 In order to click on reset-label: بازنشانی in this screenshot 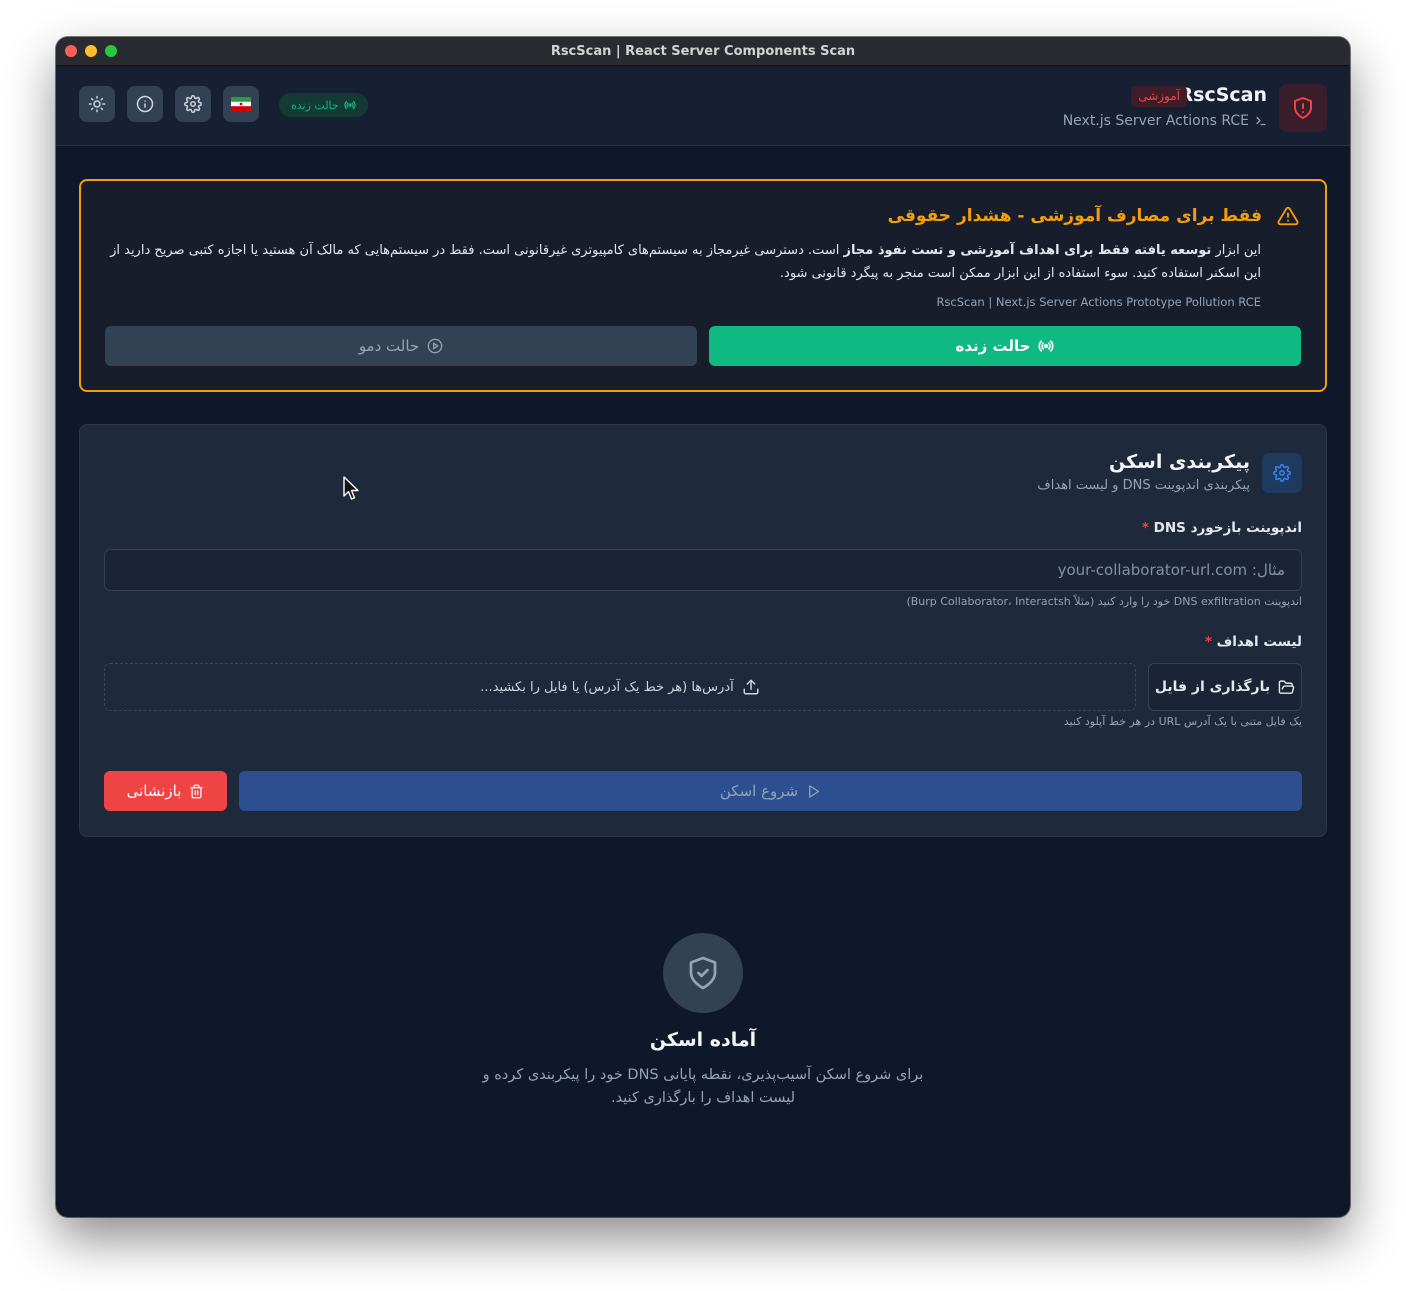, I will do `click(154, 791)`.